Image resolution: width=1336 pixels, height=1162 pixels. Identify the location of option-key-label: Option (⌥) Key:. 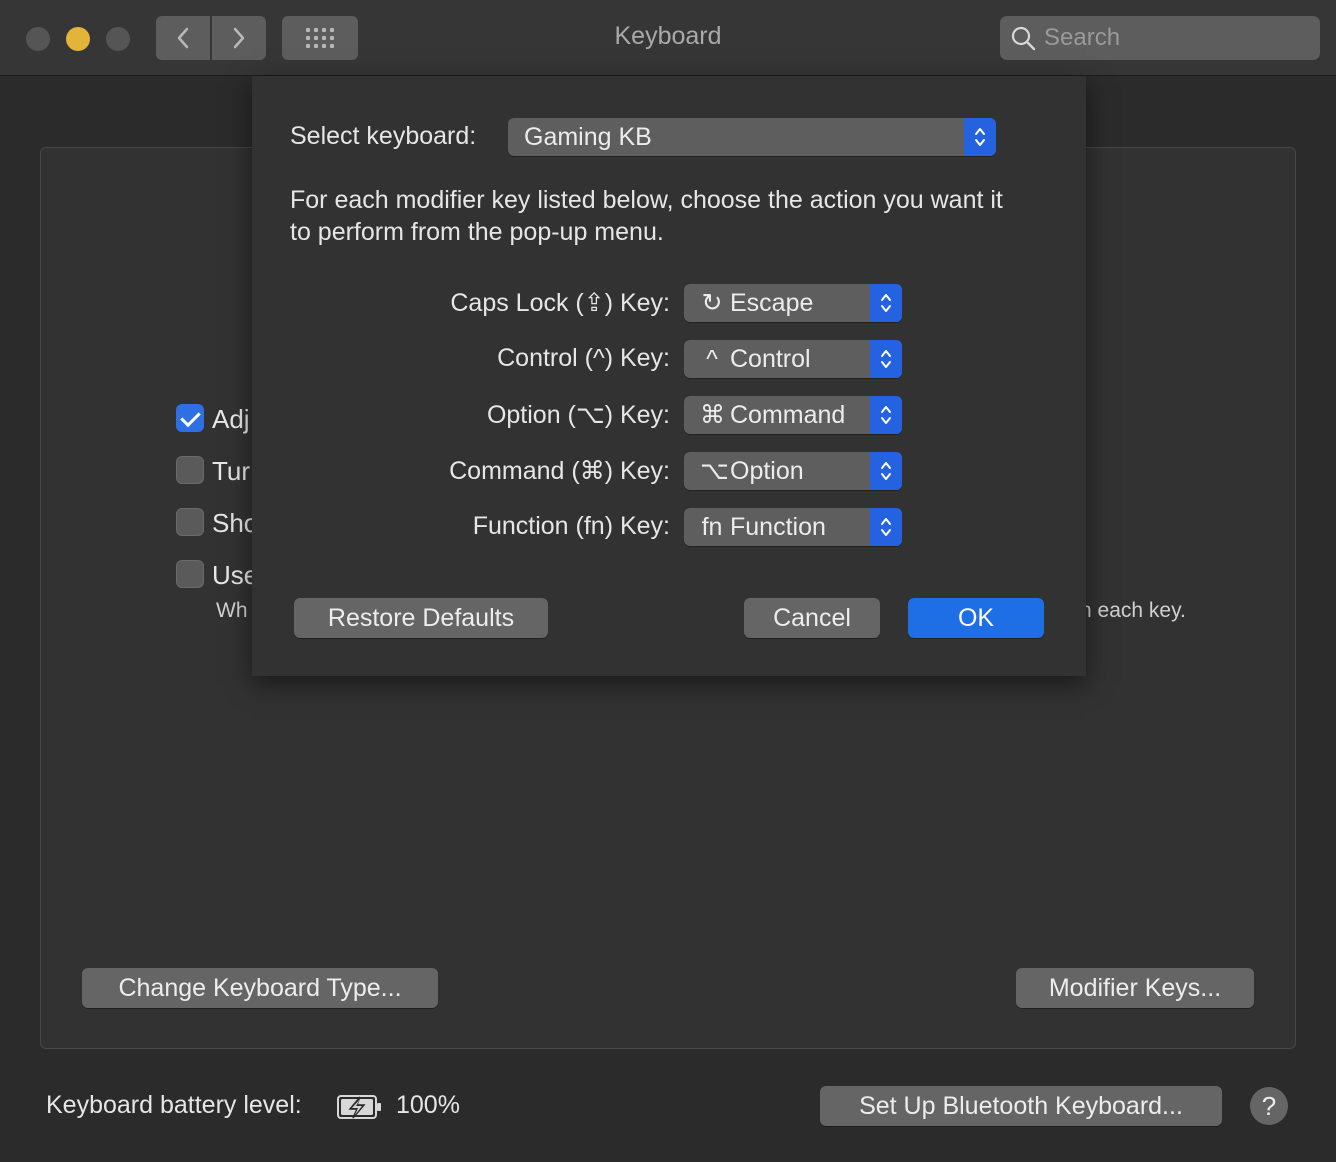
(578, 415).